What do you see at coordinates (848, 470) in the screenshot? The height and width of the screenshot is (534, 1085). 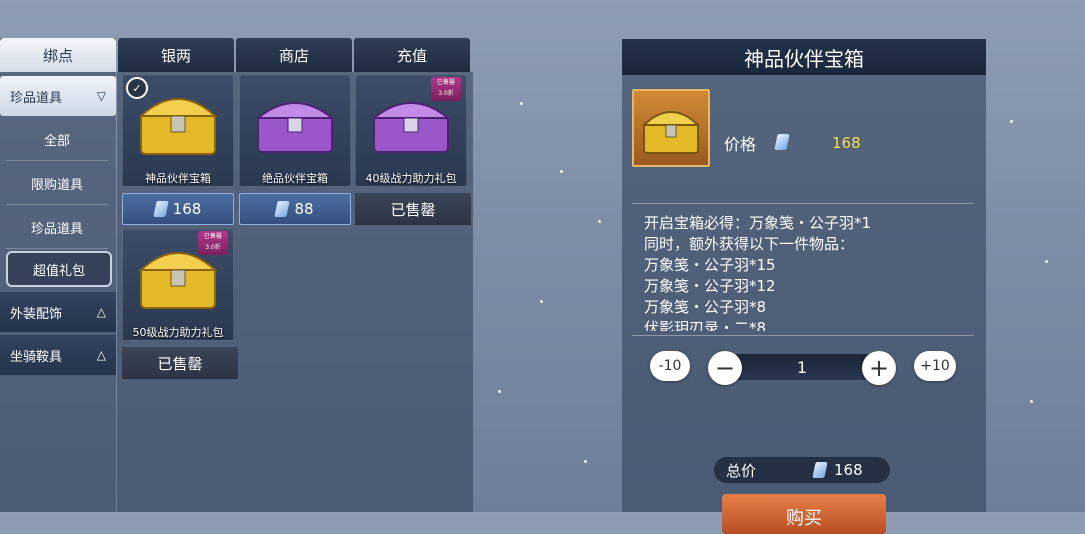 I see `total-value: 168` at bounding box center [848, 470].